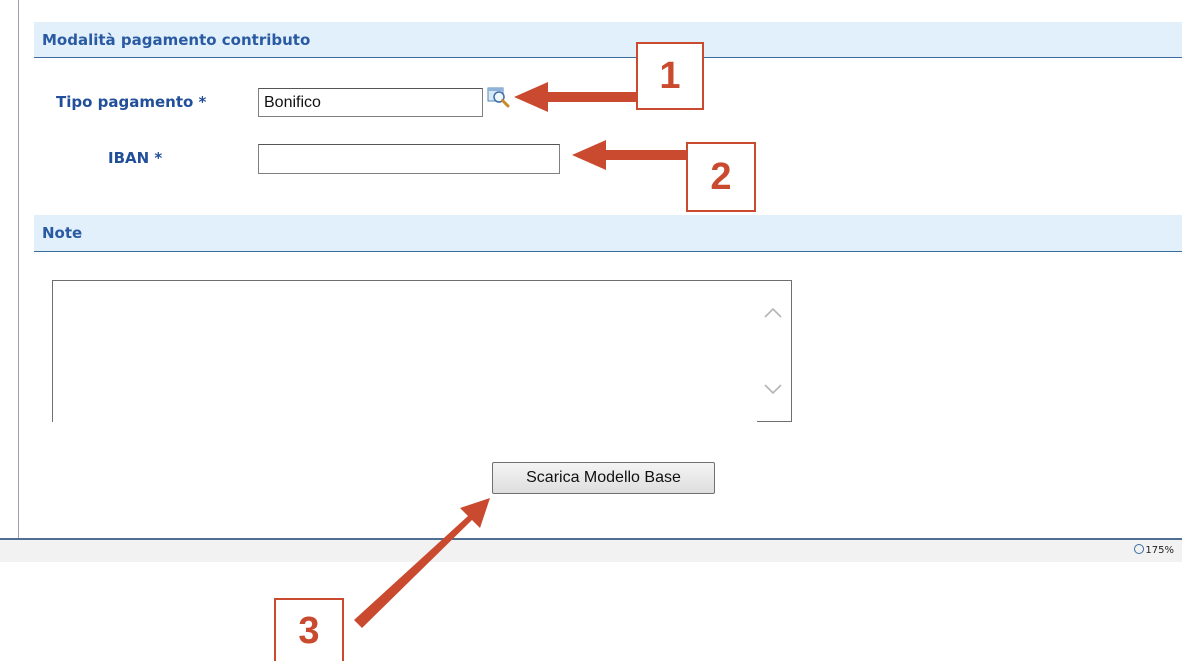 The image size is (1182, 661). Describe the element at coordinates (62, 233) in the screenshot. I see `notes-section-title: Note` at that location.